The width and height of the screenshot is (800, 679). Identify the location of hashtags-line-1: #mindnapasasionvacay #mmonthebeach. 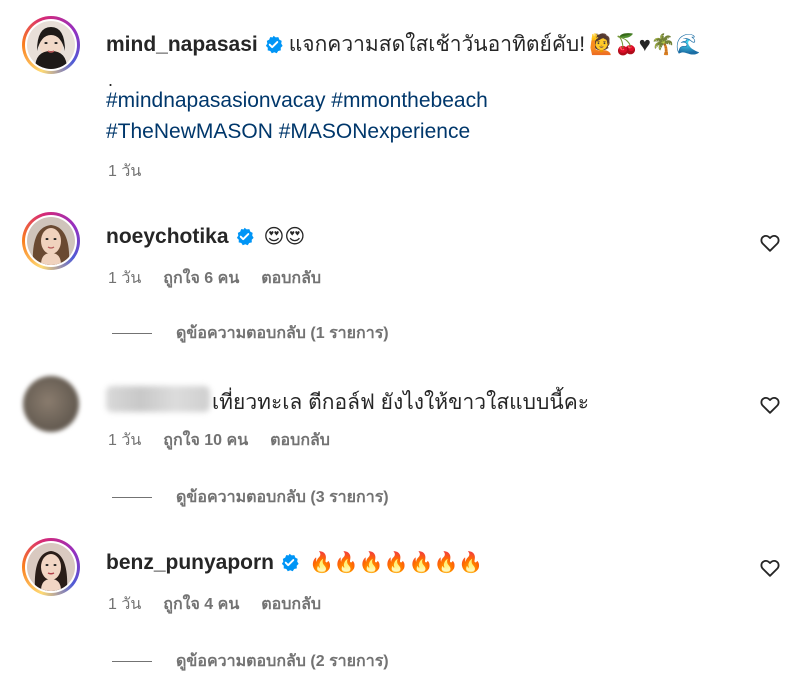
(297, 101).